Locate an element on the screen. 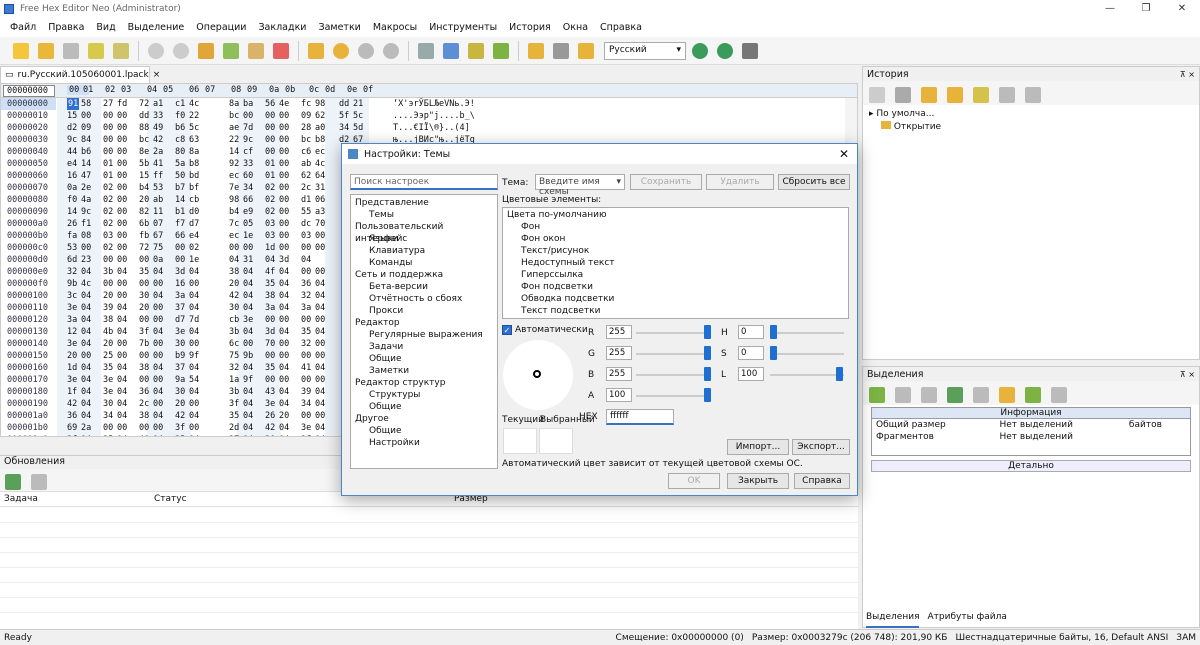  byte-cell: 25 is located at coordinates (108, 356).